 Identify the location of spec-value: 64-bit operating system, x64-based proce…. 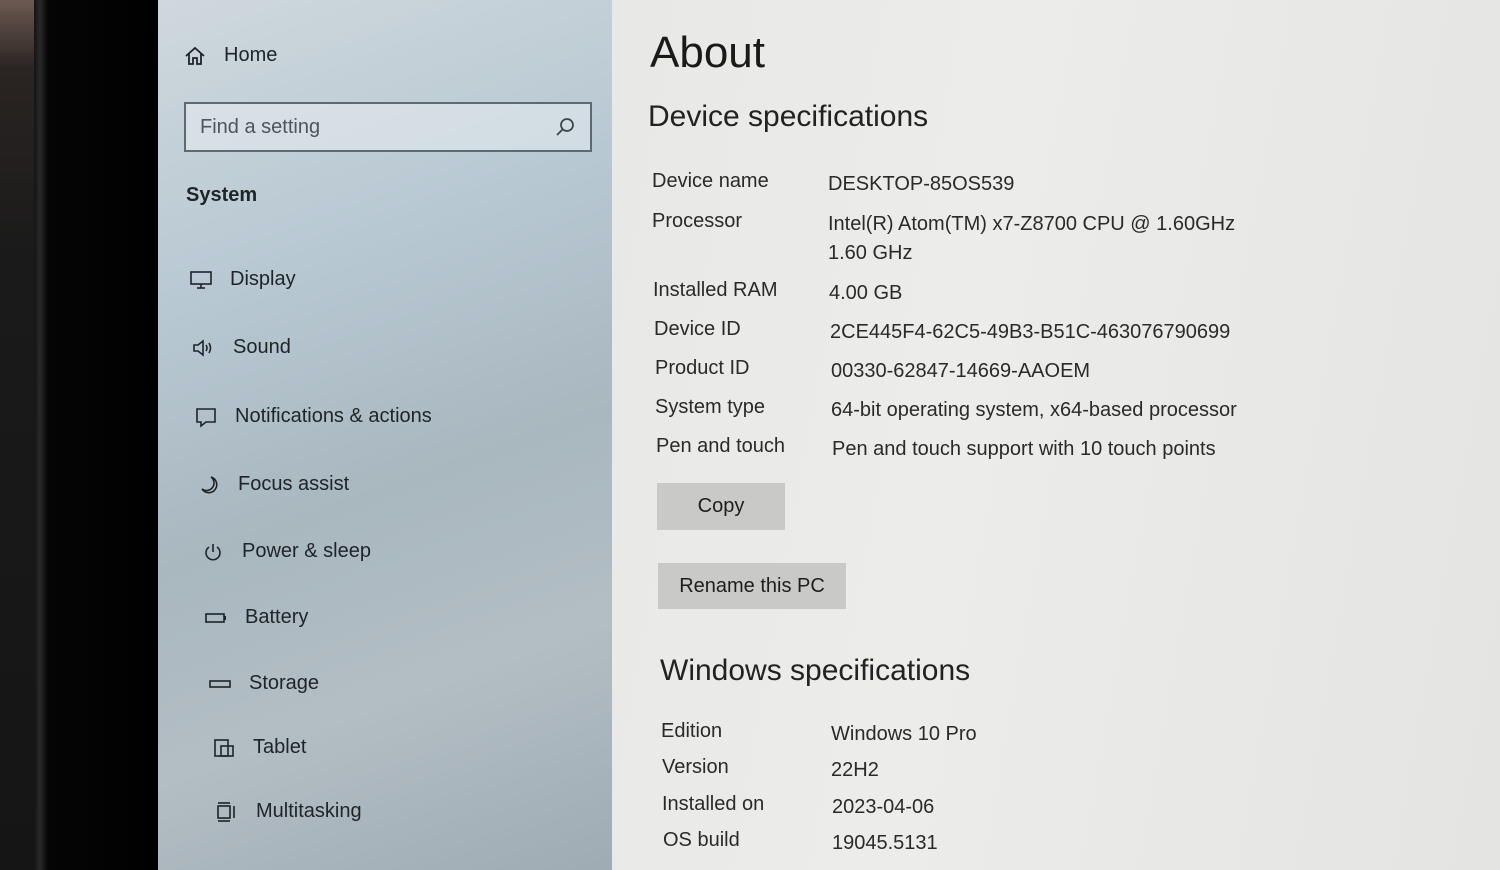
(1034, 410).